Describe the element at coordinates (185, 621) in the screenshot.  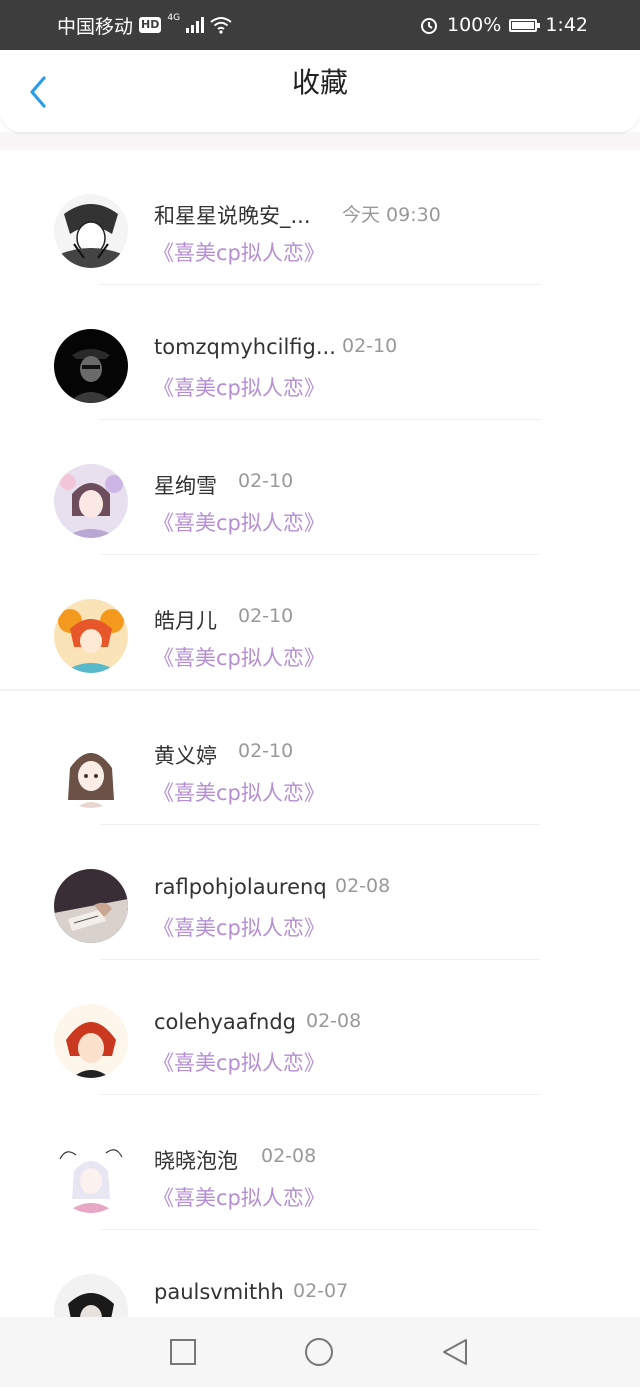
I see `user-name: 皓月儿` at that location.